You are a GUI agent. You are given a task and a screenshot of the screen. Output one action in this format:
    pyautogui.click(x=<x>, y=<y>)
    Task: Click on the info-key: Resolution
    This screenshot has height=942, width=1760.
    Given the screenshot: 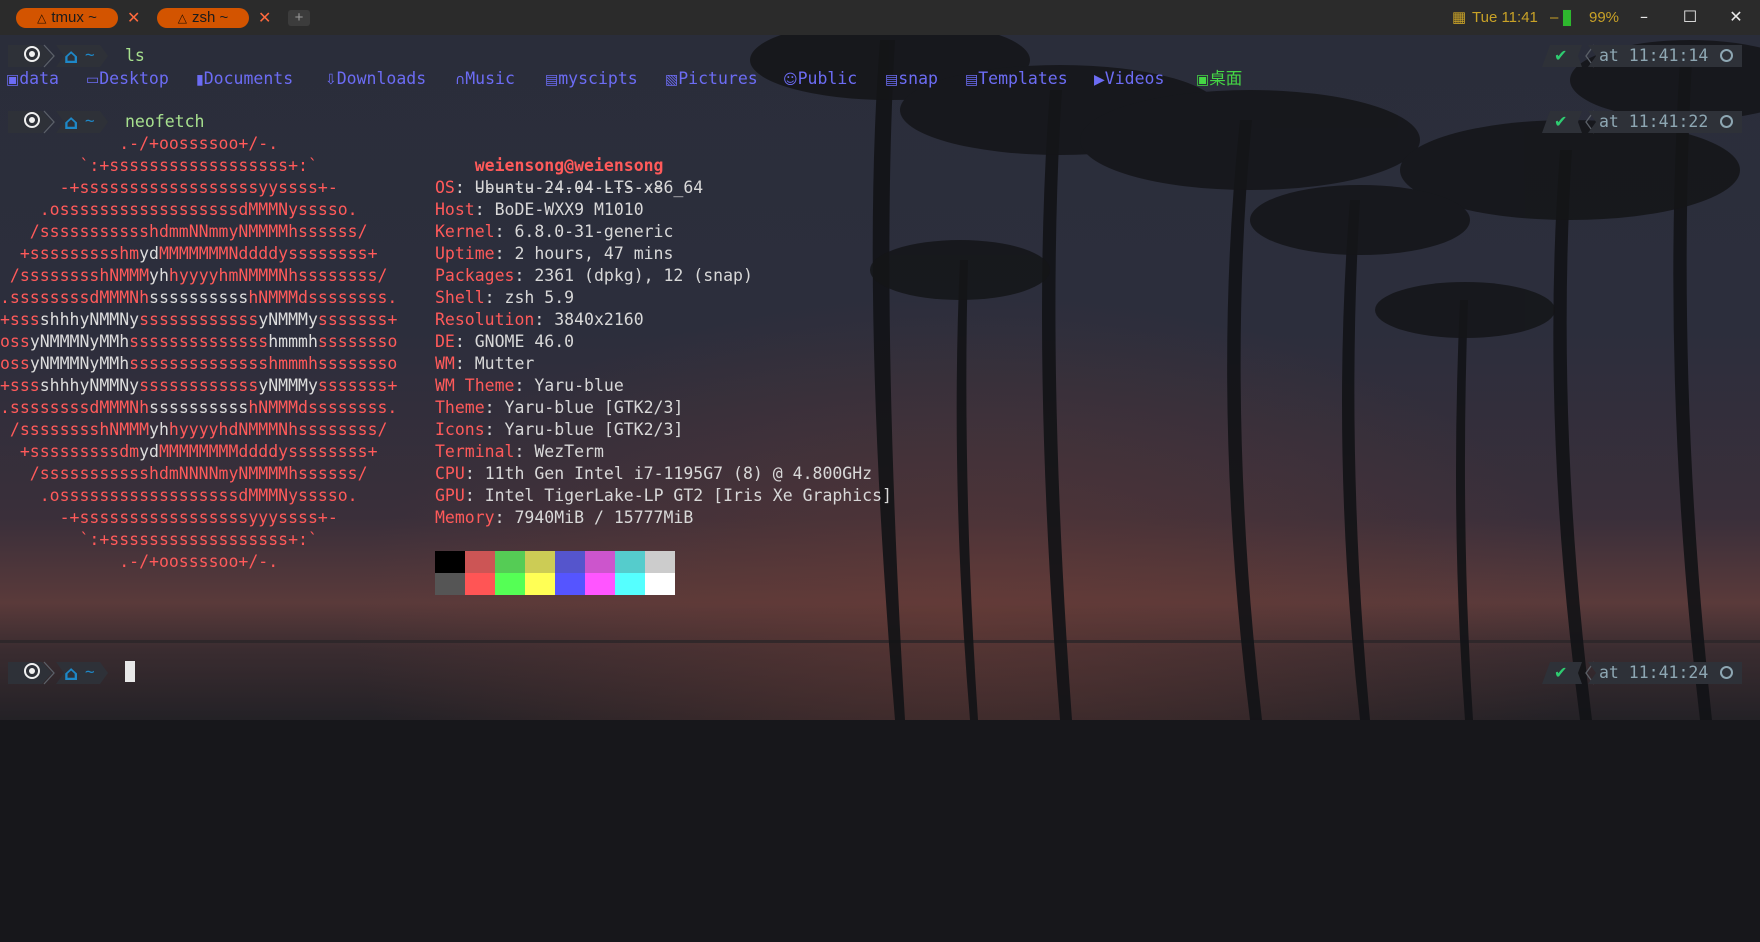 What is the action you would take?
    pyautogui.click(x=485, y=319)
    